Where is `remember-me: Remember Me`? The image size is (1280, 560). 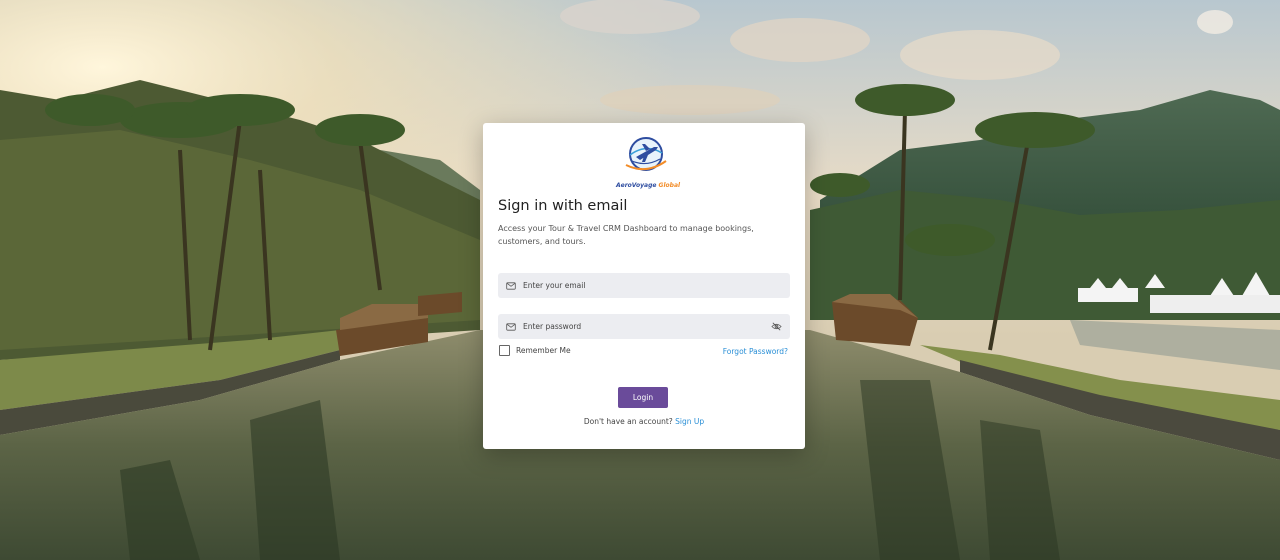 remember-me: Remember Me is located at coordinates (535, 350).